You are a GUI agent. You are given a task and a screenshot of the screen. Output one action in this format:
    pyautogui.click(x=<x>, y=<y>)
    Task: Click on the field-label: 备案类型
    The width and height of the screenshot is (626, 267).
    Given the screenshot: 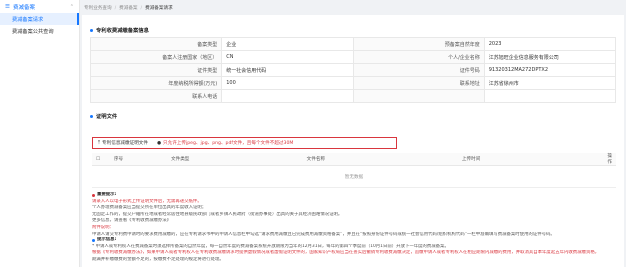 What is the action you would take?
    pyautogui.click(x=156, y=44)
    